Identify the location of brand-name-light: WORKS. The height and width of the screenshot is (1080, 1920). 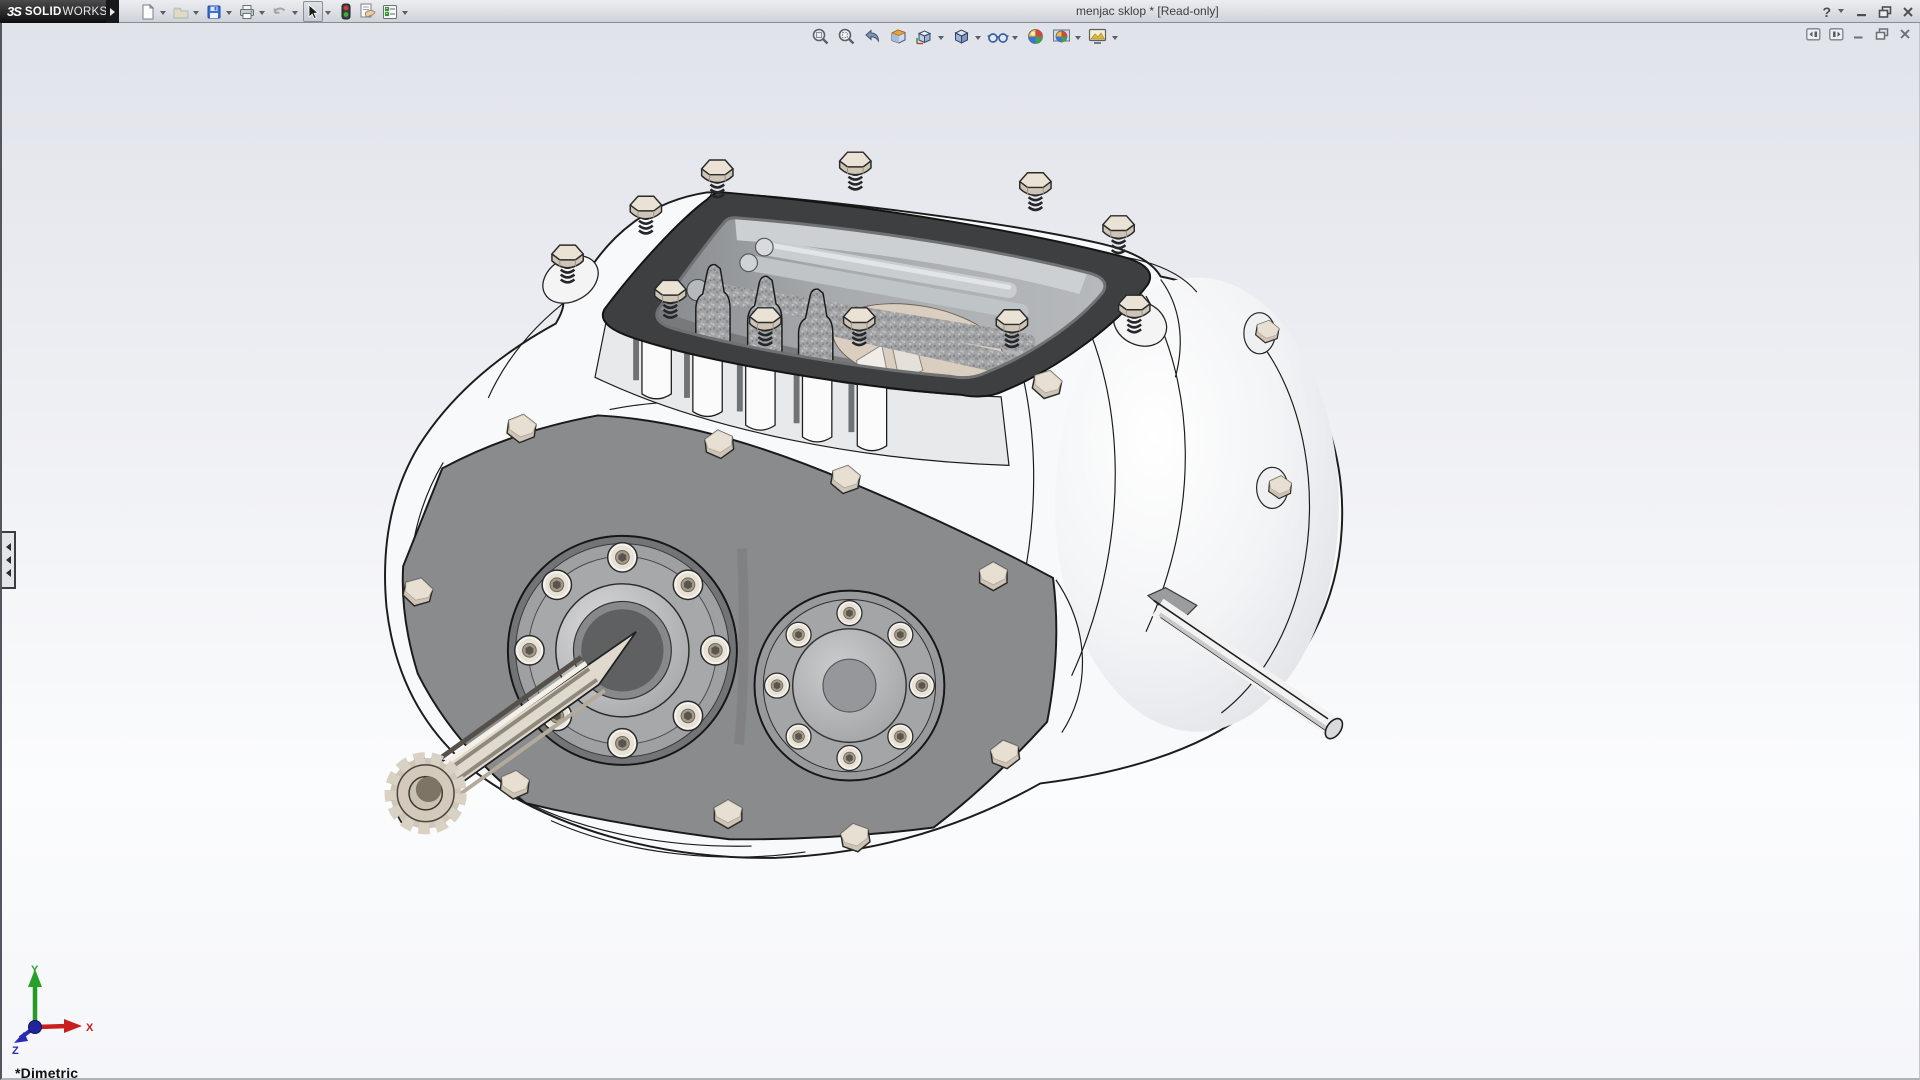
(85, 11).